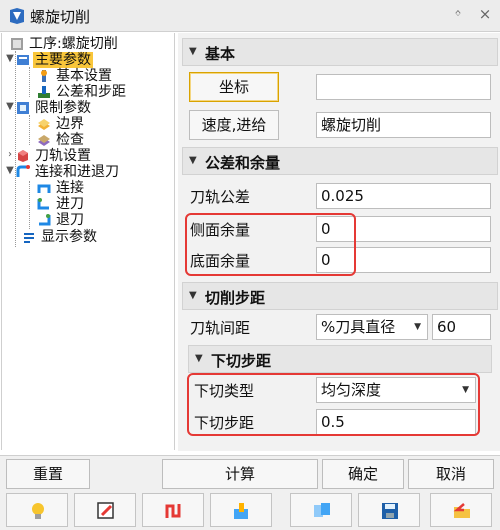  What do you see at coordinates (403, 196) in the screenshot?
I see `path-tolerance-input: 0.025` at bounding box center [403, 196].